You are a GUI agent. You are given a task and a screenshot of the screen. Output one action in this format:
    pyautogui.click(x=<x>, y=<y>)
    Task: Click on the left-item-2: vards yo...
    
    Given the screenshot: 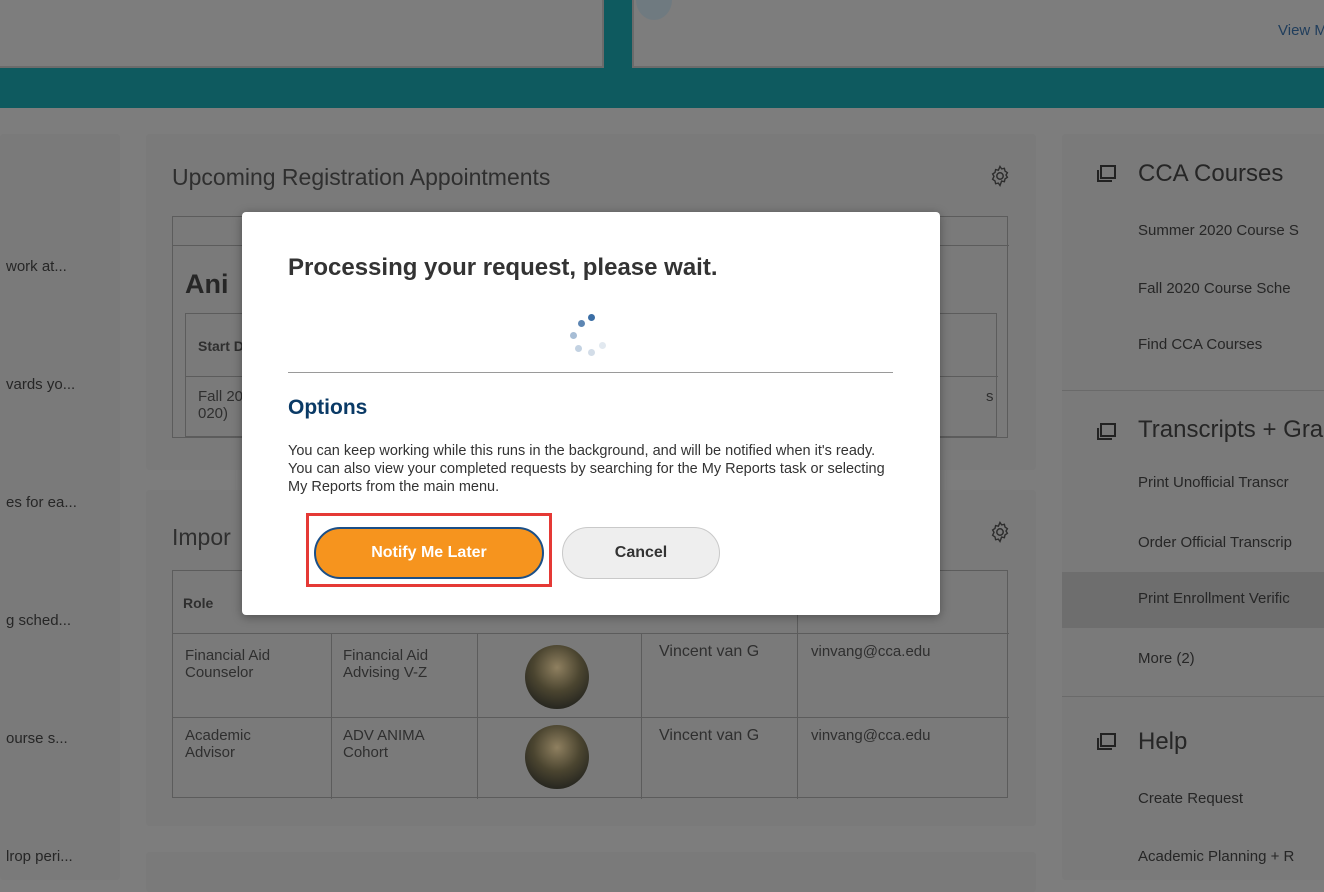 What is the action you would take?
    pyautogui.click(x=40, y=384)
    